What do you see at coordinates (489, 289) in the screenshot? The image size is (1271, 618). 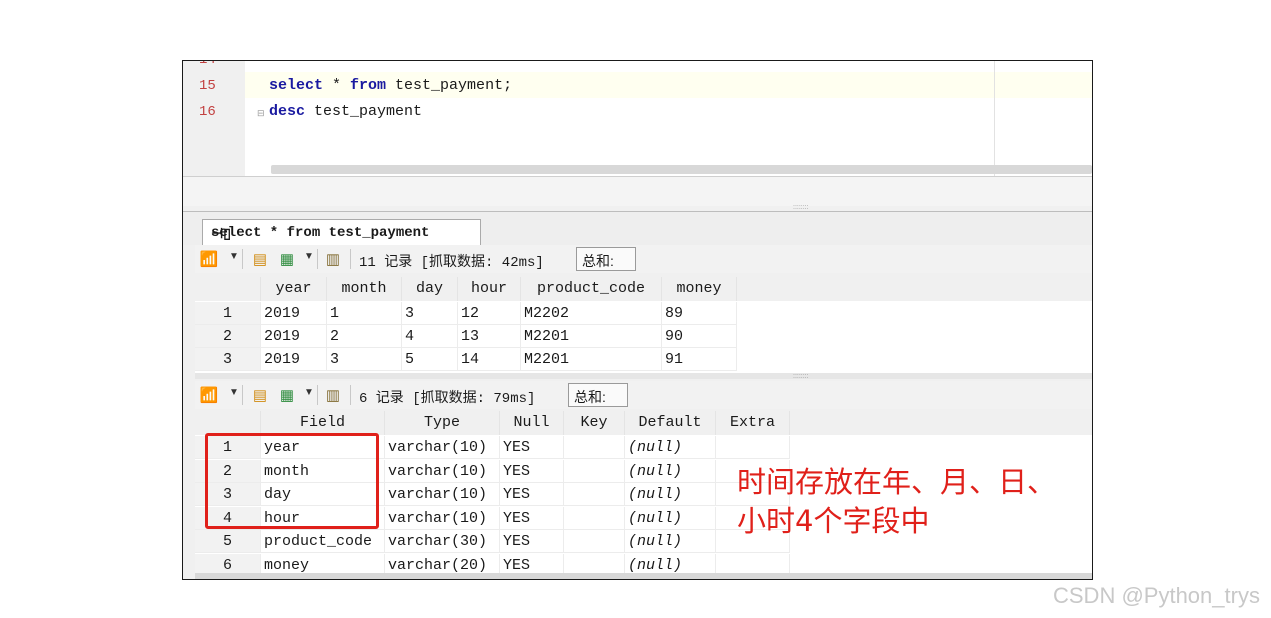 I see `column-header: hour` at bounding box center [489, 289].